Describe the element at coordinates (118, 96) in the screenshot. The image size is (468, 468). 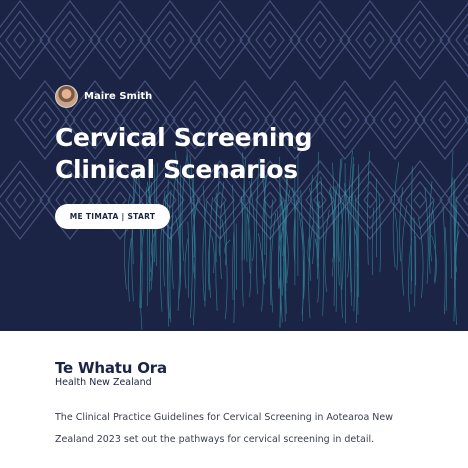
I see `author-name: Maire Smith` at that location.